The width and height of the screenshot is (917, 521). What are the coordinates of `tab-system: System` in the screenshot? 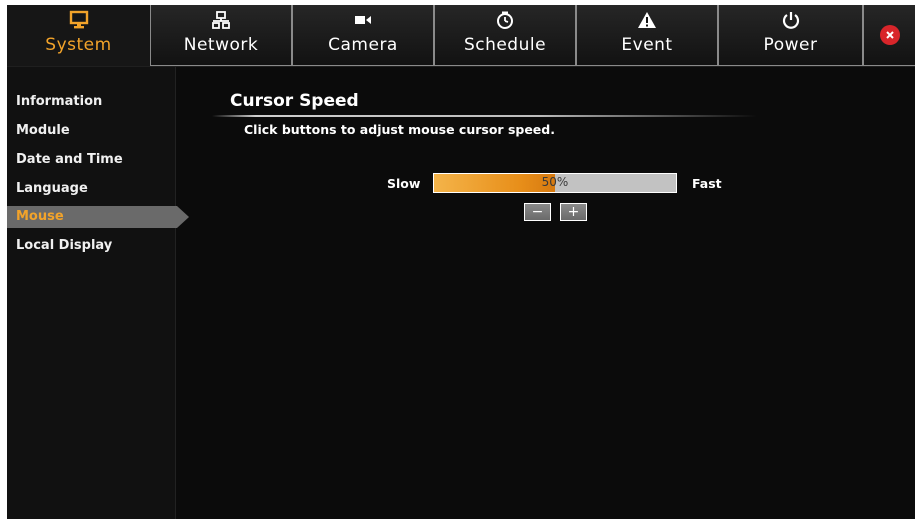 It's located at (78, 35).